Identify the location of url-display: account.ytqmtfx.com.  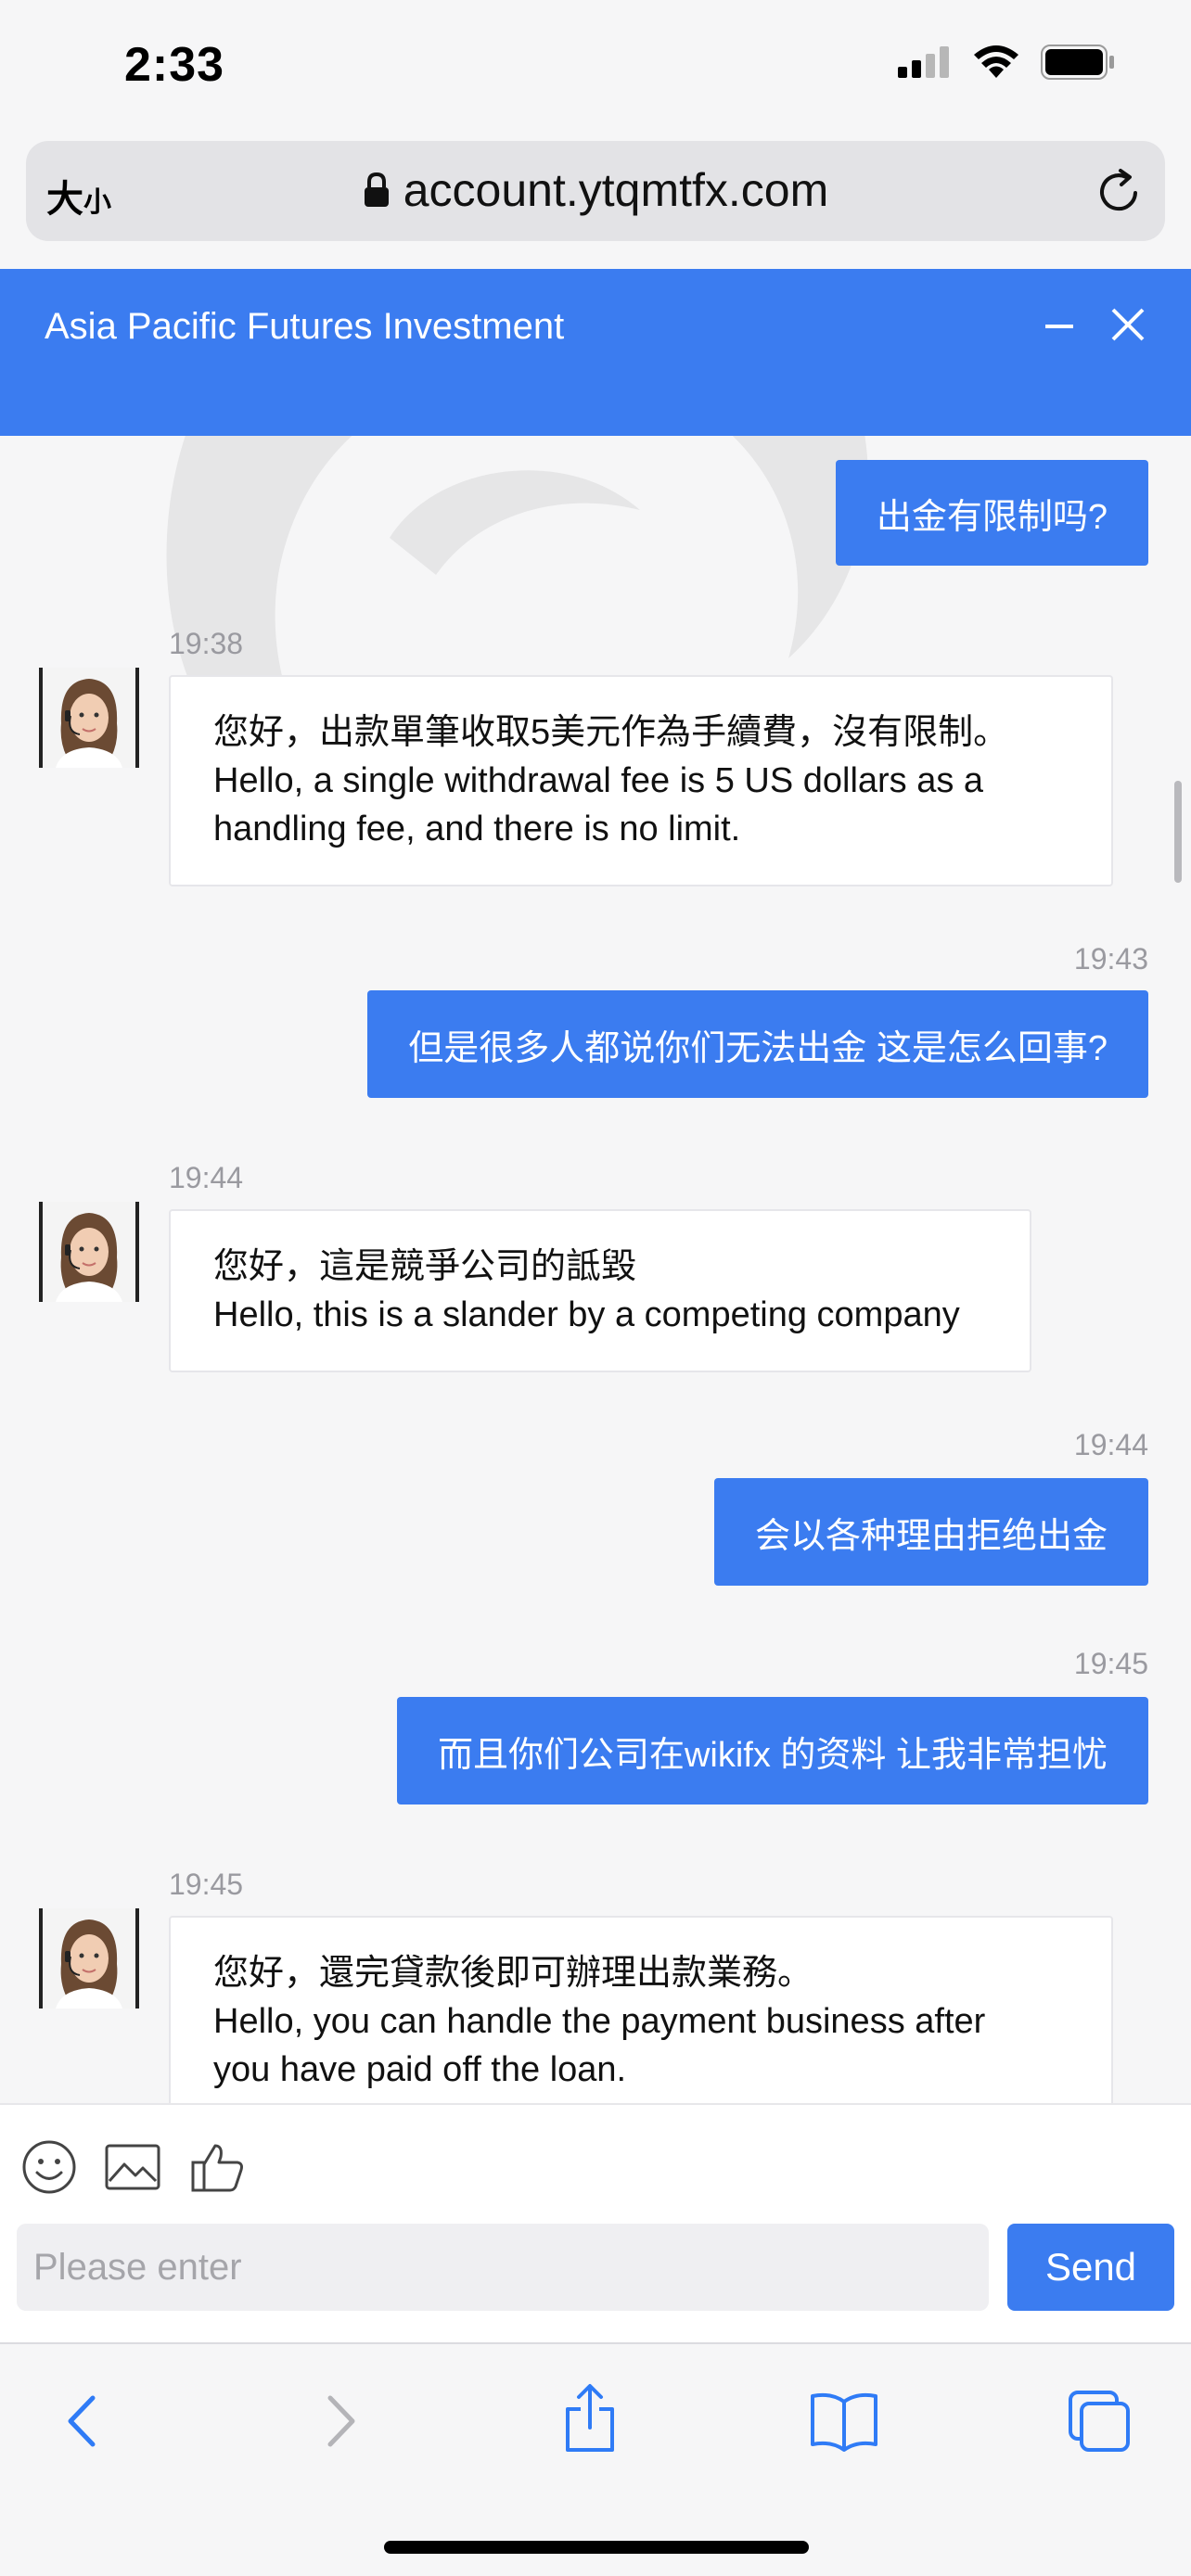
(595, 190).